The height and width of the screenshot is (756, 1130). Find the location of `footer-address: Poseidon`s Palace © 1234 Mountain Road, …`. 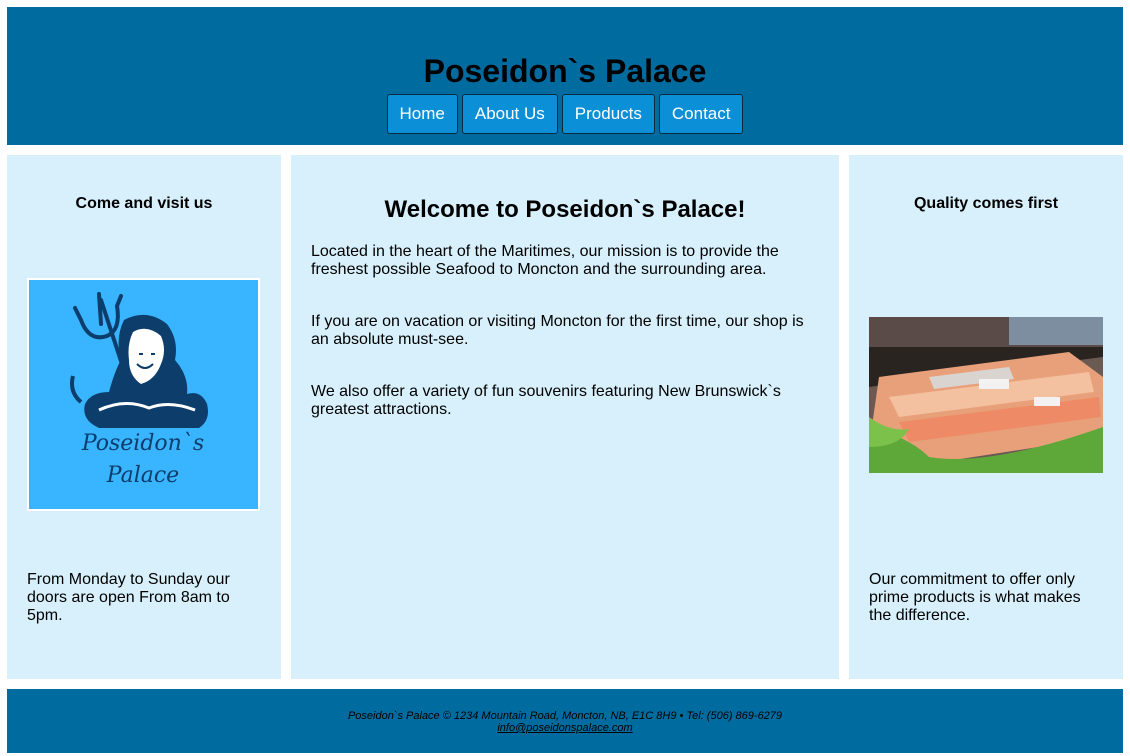

footer-address: Poseidon`s Palace © 1234 Mountain Road, … is located at coordinates (565, 716).